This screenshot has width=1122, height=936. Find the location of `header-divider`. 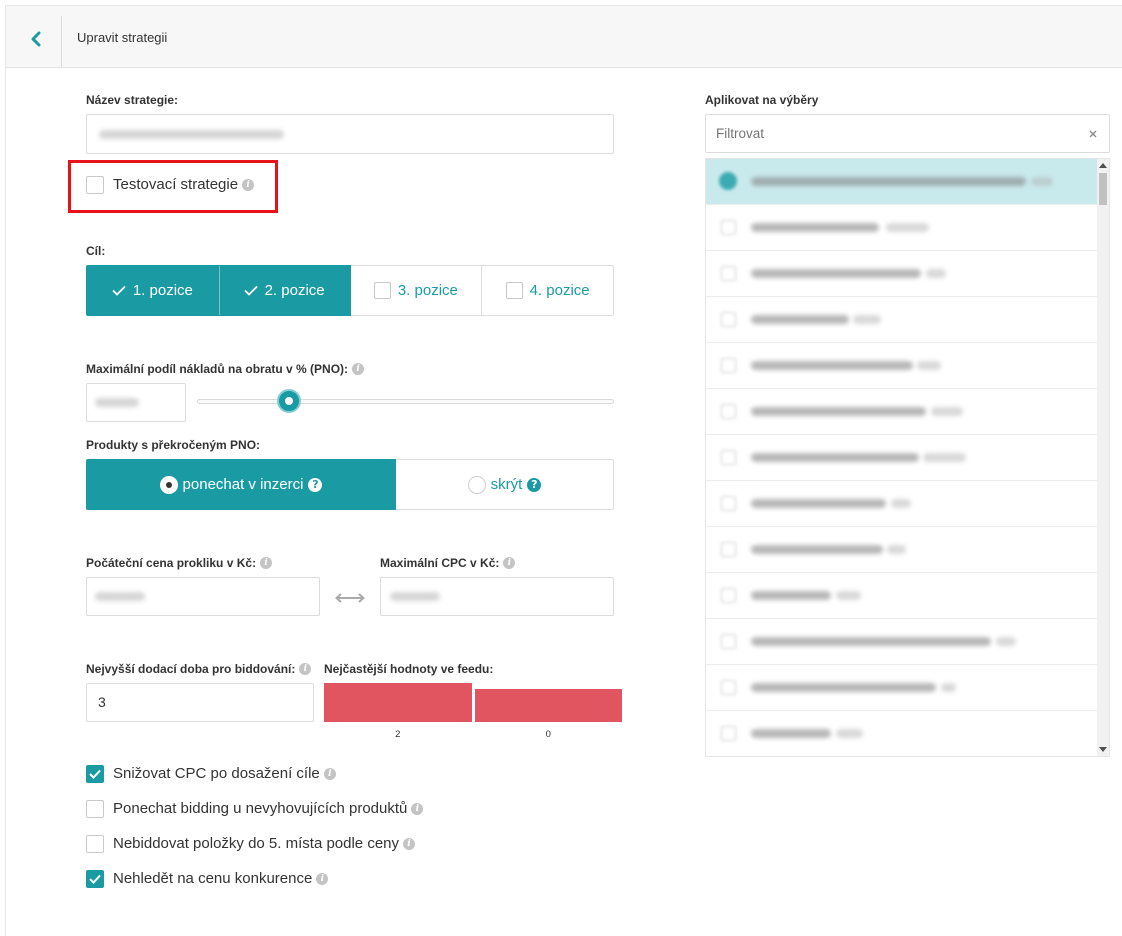

header-divider is located at coordinates (61, 41).